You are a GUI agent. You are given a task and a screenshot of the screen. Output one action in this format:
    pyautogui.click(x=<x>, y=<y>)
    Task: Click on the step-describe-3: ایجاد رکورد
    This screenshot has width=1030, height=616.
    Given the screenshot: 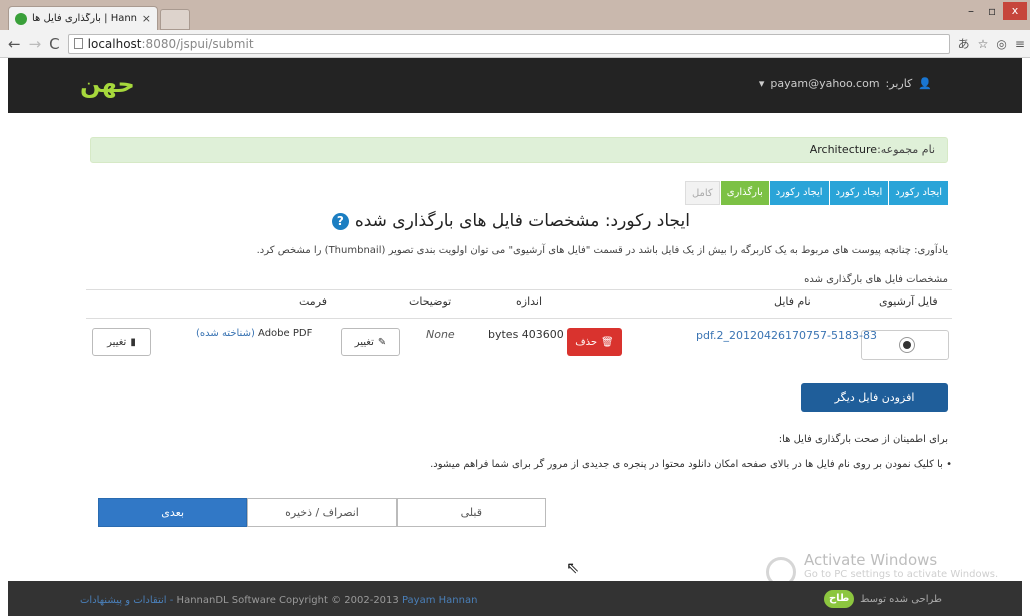 What is the action you would take?
    pyautogui.click(x=798, y=193)
    